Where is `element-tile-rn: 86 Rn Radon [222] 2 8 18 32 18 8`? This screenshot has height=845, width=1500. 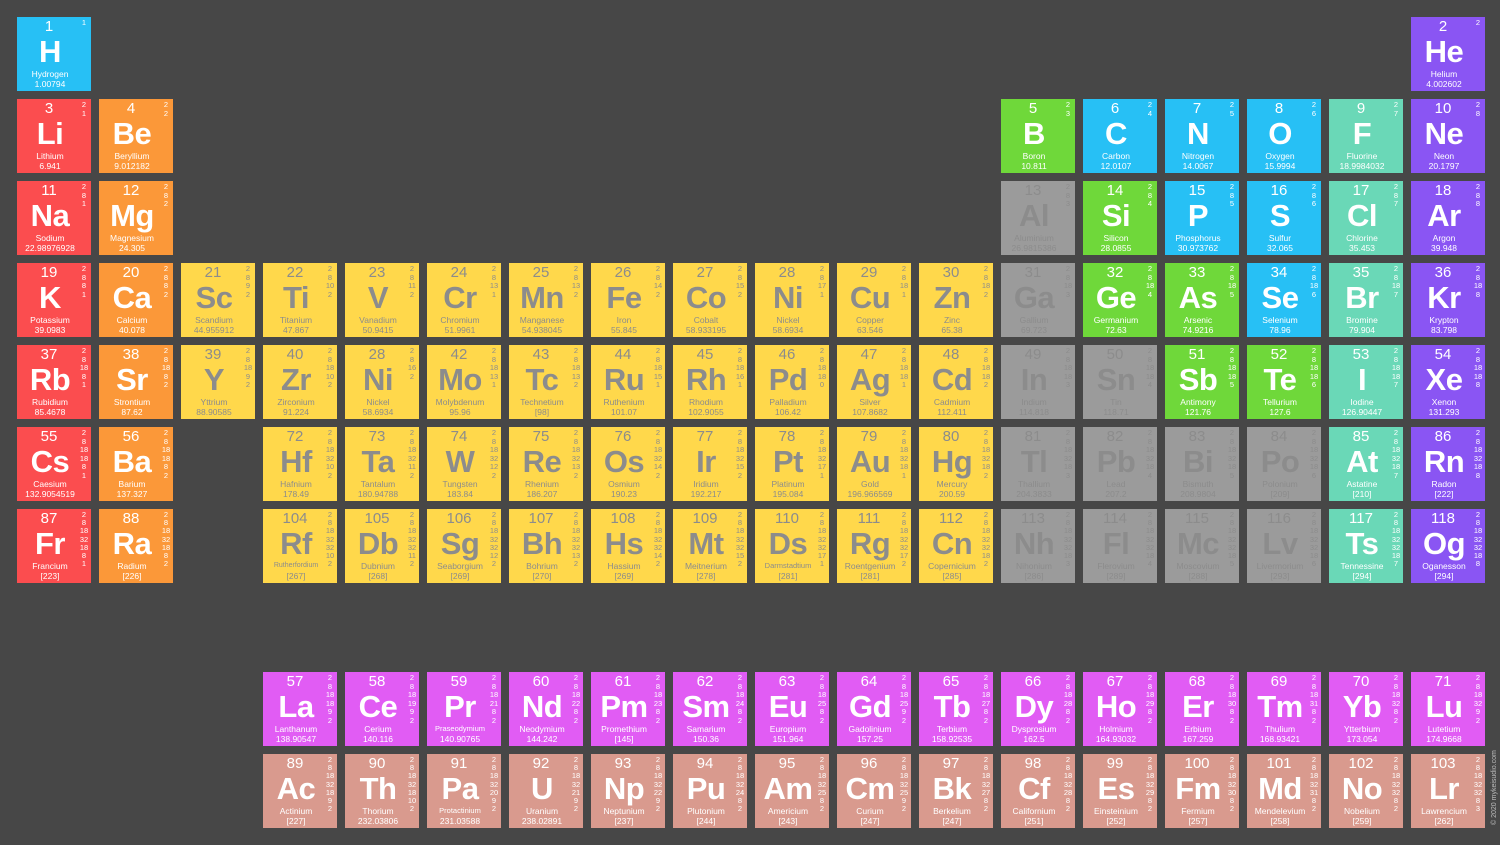
element-tile-rn: 86 Rn Radon [222] 2 8 18 32 18 8 is located at coordinates (1448, 464).